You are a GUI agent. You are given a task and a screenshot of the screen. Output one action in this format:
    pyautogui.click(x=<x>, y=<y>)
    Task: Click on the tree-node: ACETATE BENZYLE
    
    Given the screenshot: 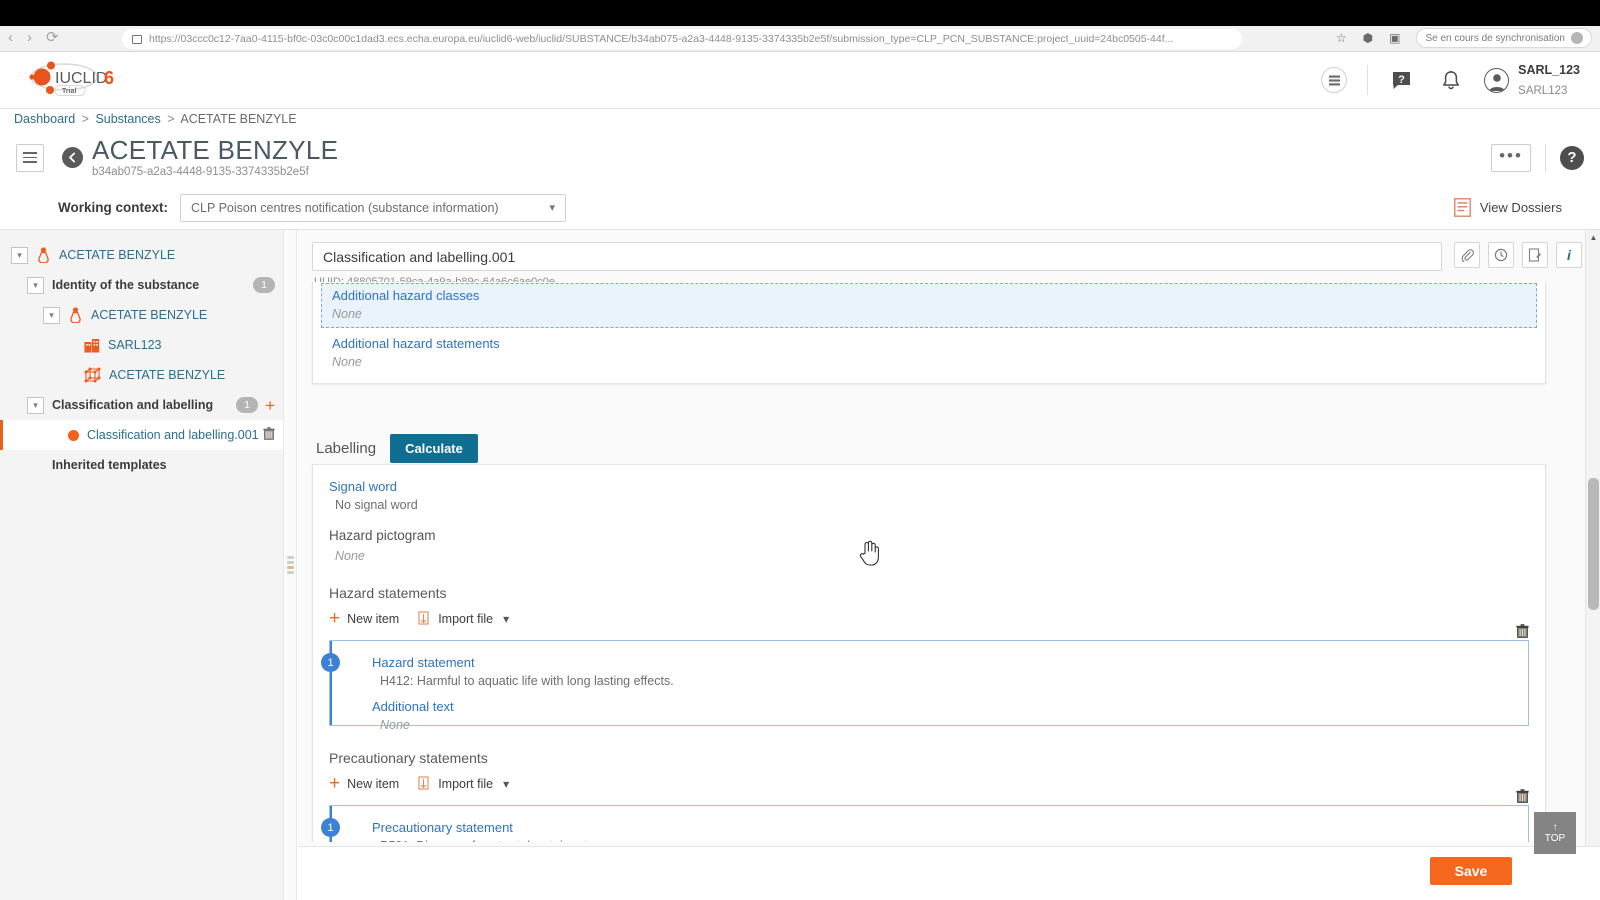 What is the action you would take?
    pyautogui.click(x=141, y=375)
    